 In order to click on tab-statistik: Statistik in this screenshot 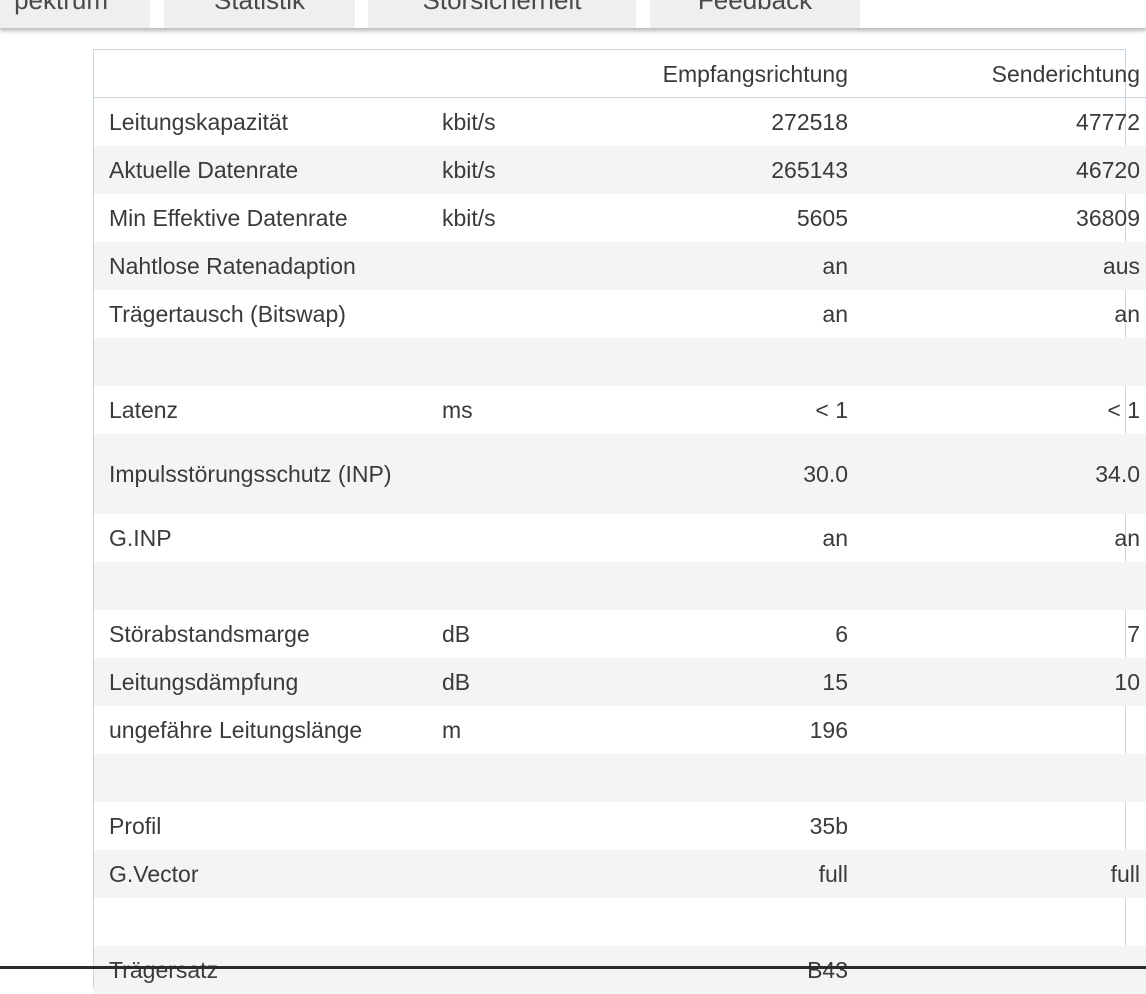, I will do `click(259, 14)`.